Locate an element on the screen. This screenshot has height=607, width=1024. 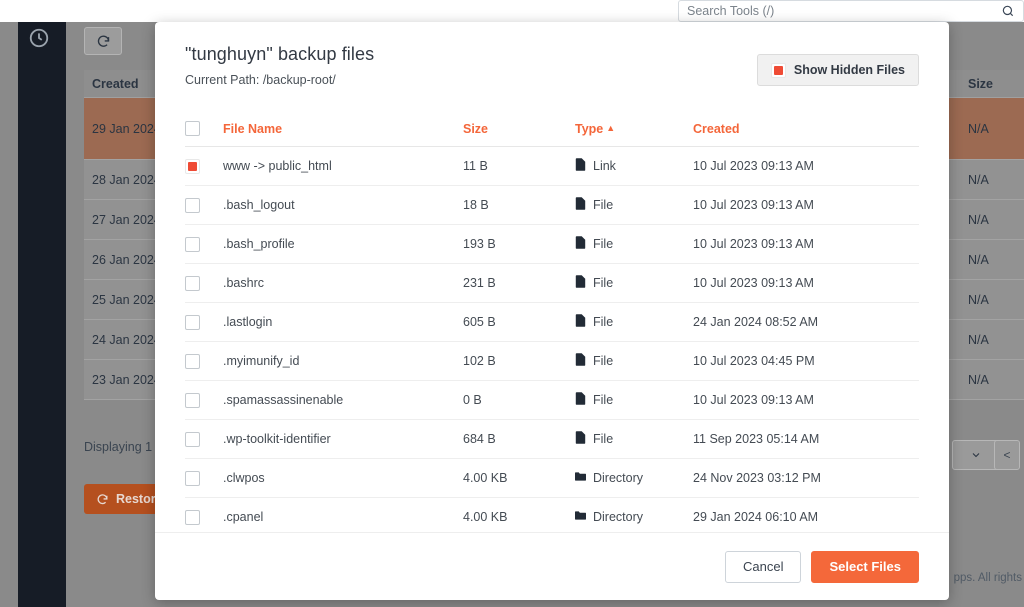
show-hidden-files-button: Show Hidden Files is located at coordinates (837, 70).